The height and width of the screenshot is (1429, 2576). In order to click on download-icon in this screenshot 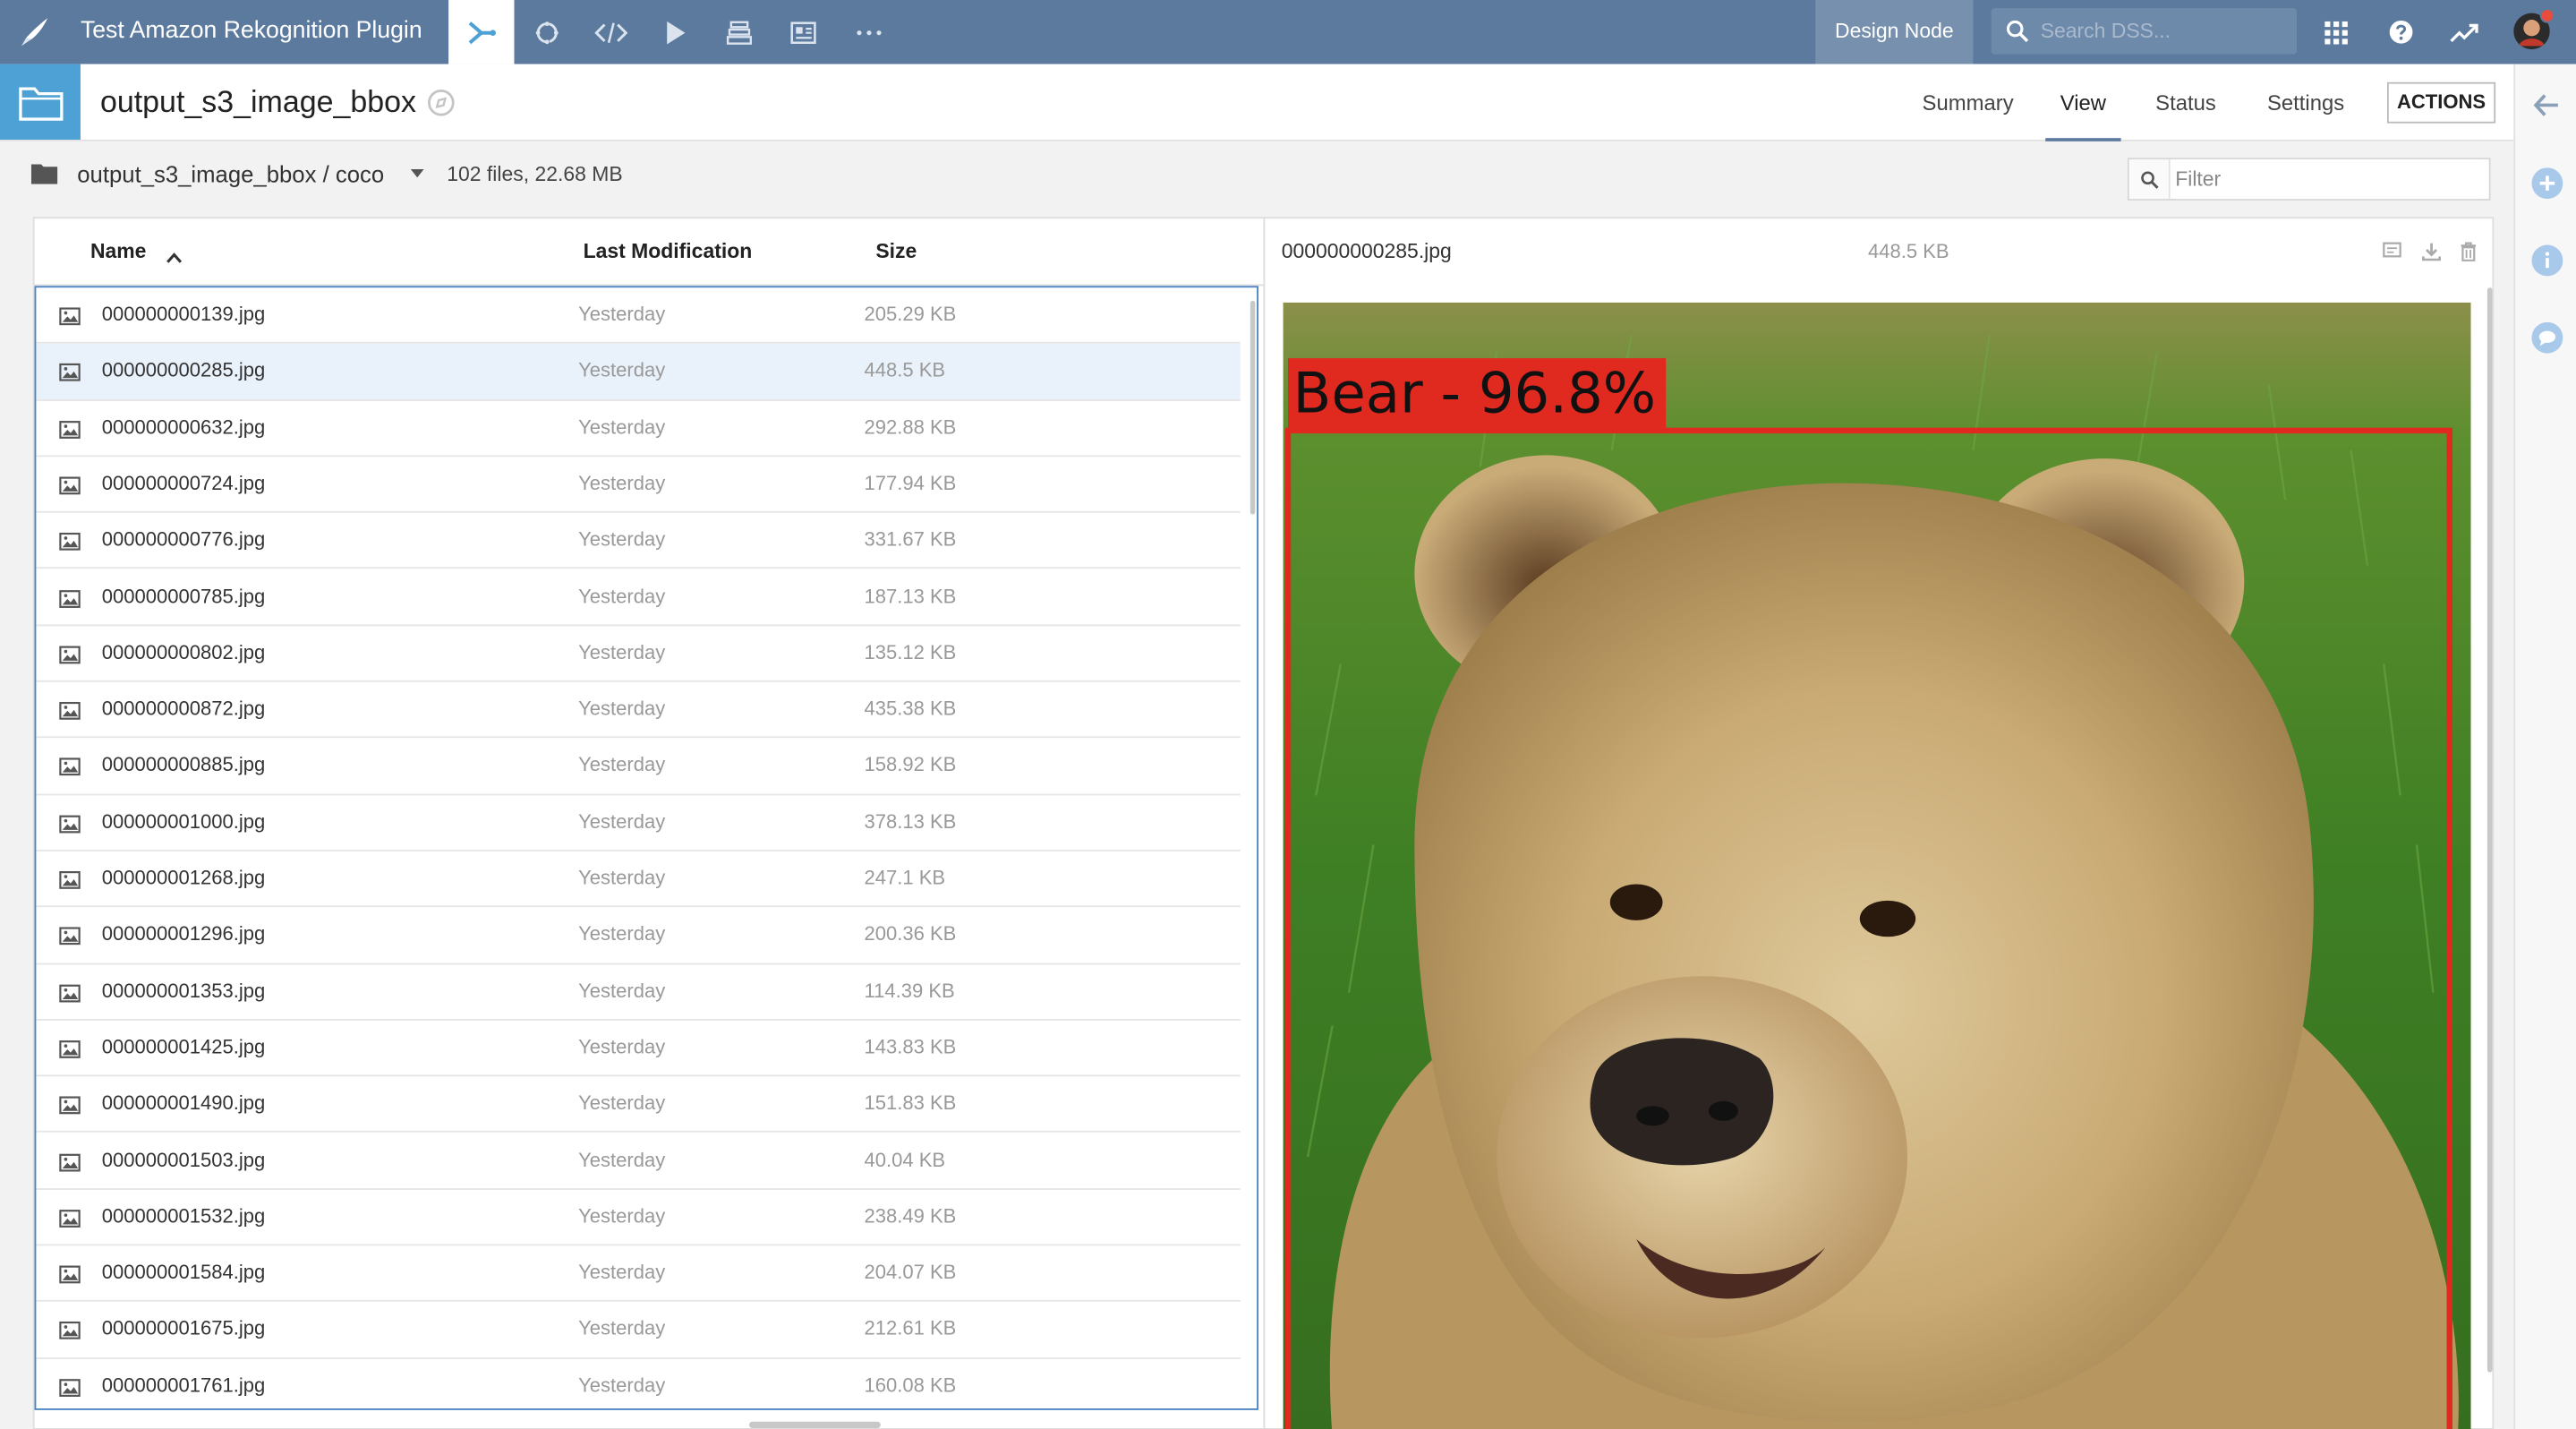, I will do `click(2432, 255)`.